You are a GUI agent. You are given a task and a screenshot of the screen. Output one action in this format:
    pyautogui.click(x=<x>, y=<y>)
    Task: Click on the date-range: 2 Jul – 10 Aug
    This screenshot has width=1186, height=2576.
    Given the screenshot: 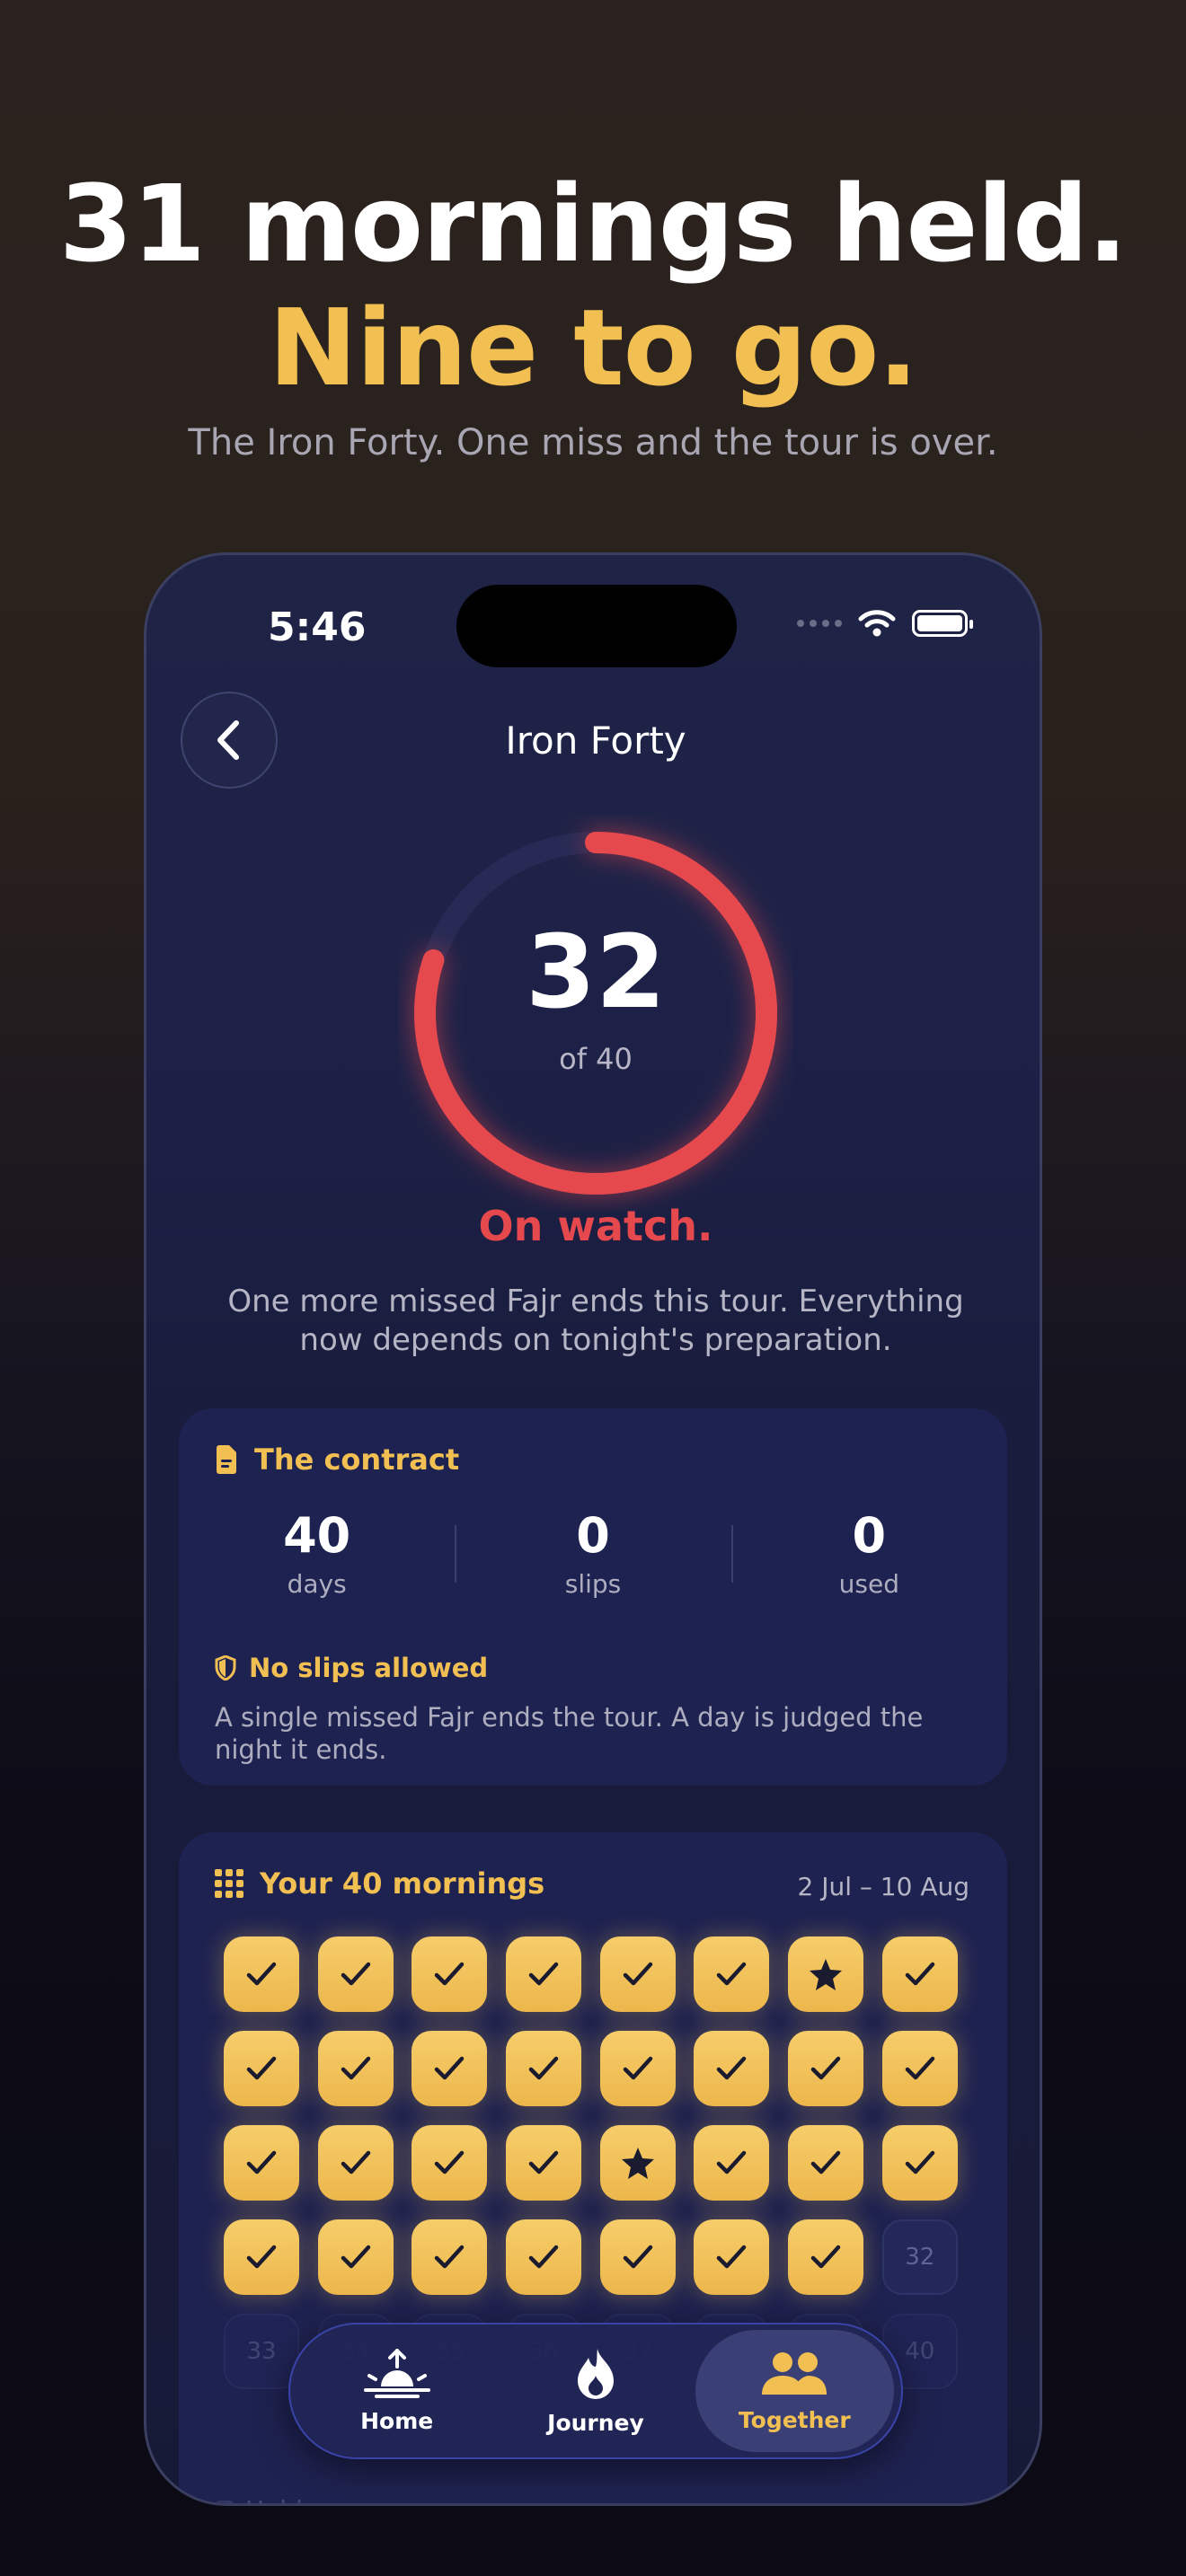 What is the action you would take?
    pyautogui.click(x=883, y=1887)
    